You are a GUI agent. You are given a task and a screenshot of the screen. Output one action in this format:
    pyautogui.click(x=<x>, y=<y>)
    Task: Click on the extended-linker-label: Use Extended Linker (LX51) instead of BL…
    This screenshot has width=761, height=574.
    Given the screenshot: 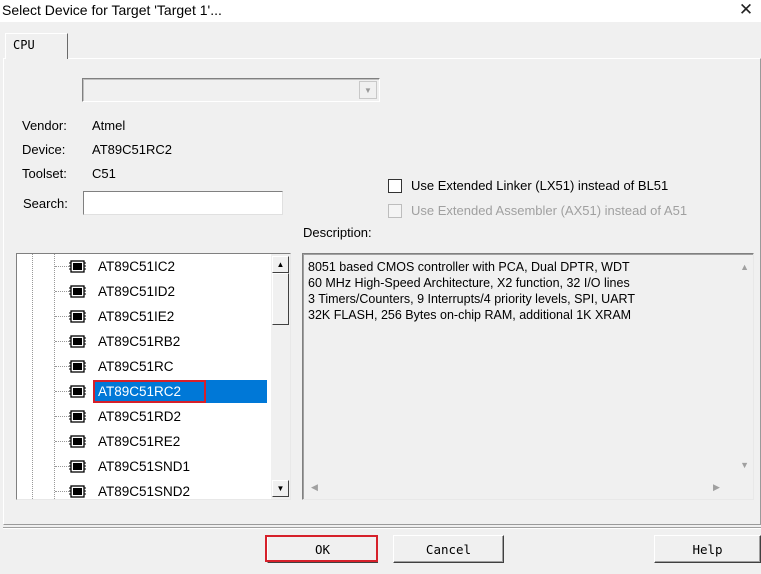 What is the action you would take?
    pyautogui.click(x=540, y=185)
    